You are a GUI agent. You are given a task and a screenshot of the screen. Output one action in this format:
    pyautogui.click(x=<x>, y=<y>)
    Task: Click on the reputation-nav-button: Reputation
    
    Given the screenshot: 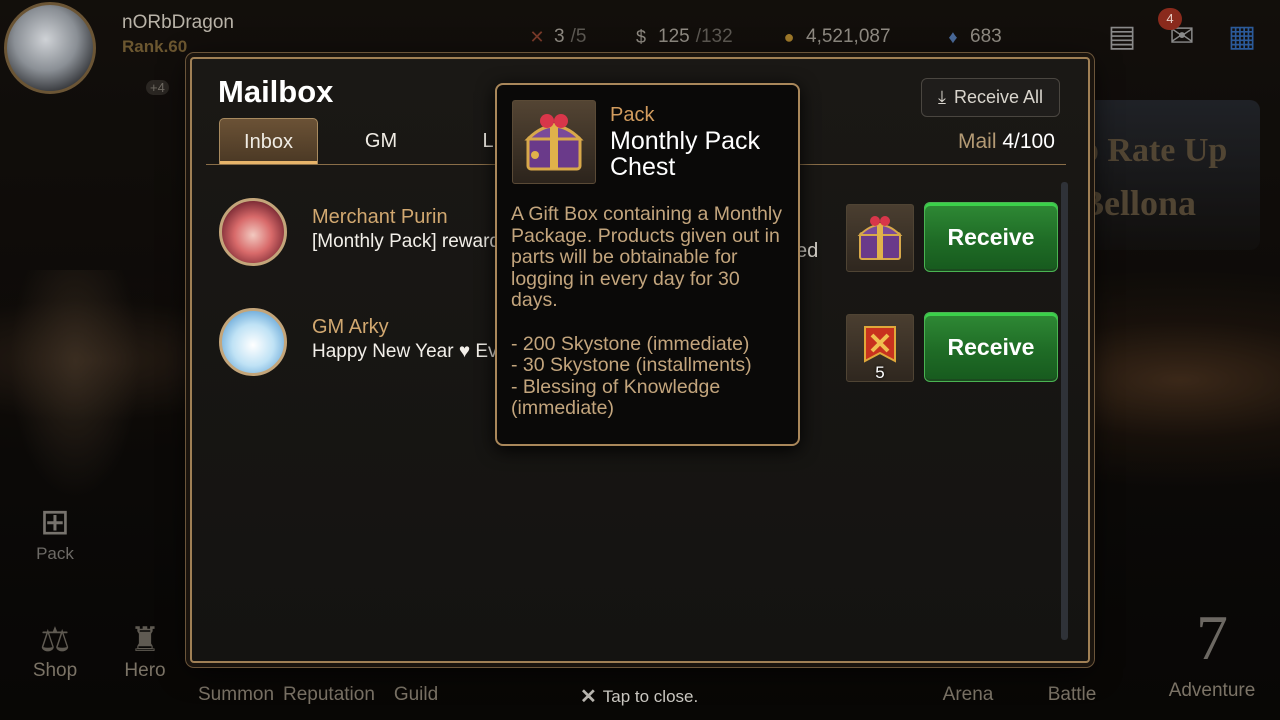 What is the action you would take?
    pyautogui.click(x=329, y=695)
    